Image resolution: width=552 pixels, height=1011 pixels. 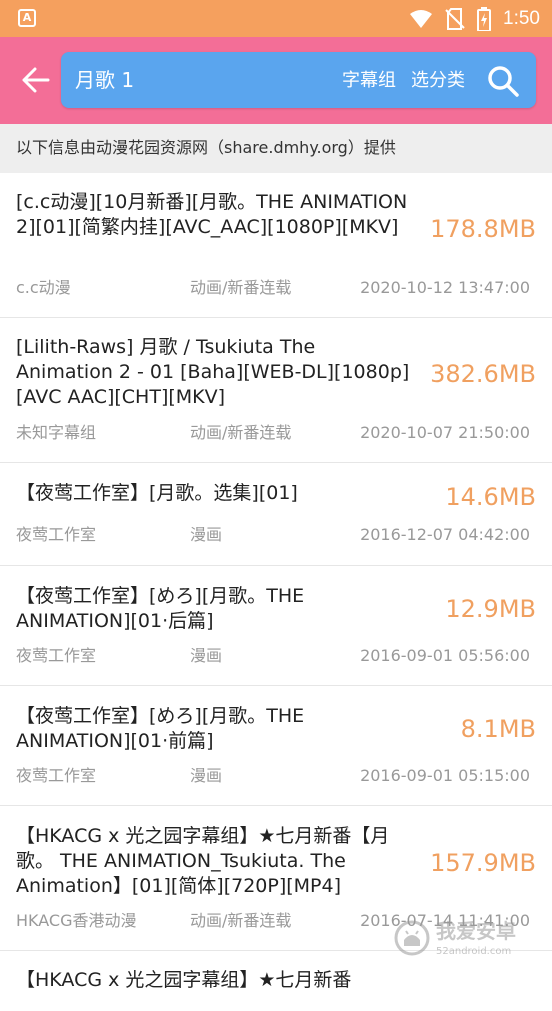 I want to click on item-team: 未知字幕组, so click(x=56, y=432).